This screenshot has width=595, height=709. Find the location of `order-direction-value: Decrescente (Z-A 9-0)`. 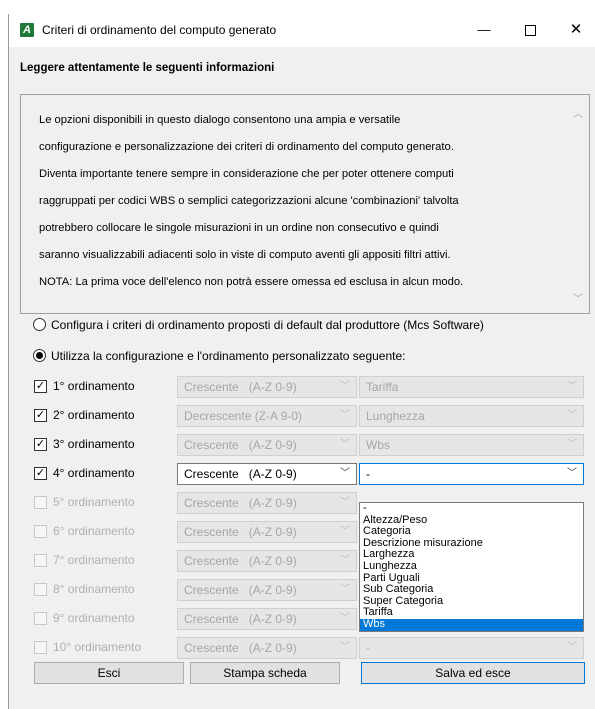

order-direction-value: Decrescente (Z-A 9-0) is located at coordinates (243, 416).